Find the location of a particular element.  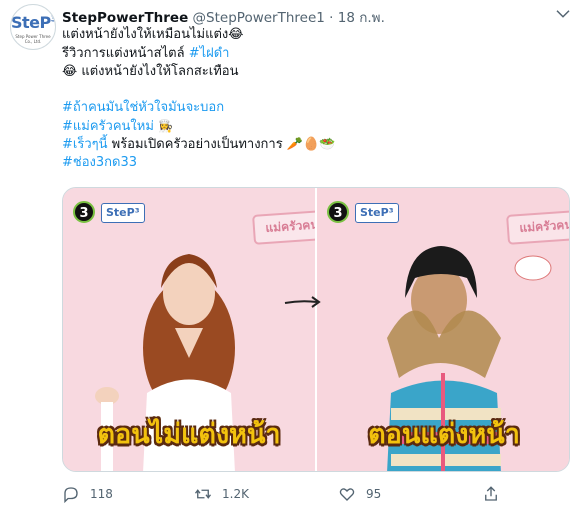

step-power-three-logo: SteP3 is located at coordinates (33, 22).